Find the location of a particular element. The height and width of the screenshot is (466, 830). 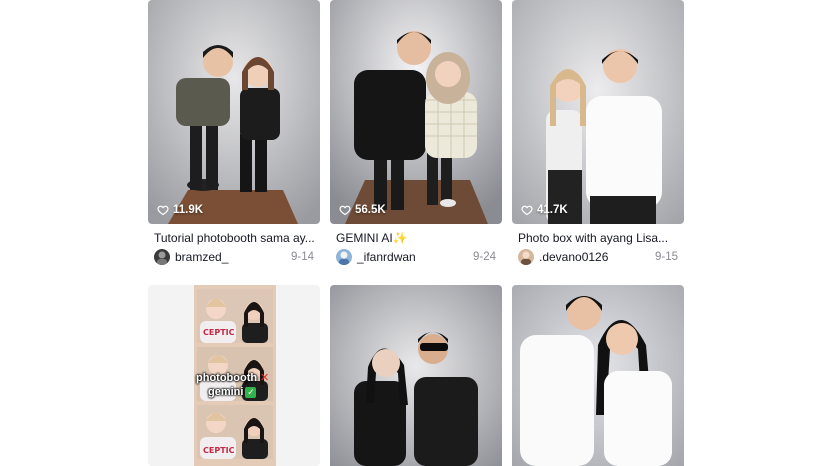

like-count-value: 41.7K is located at coordinates (552, 210).